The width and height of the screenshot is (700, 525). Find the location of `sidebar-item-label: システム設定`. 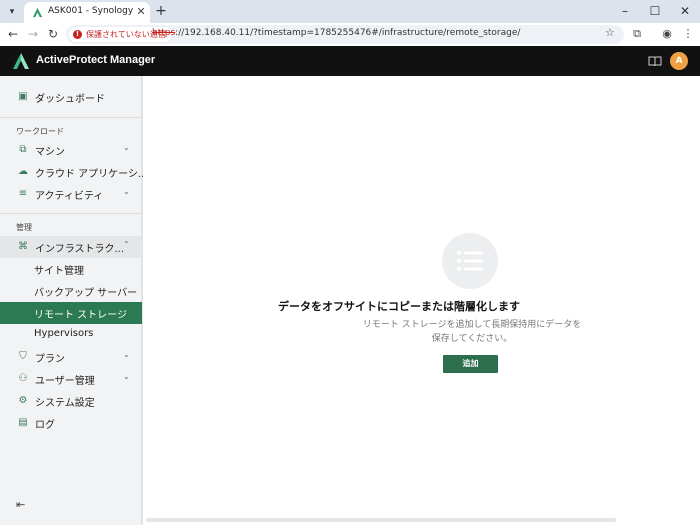

sidebar-item-label: システム設定 is located at coordinates (65, 403).